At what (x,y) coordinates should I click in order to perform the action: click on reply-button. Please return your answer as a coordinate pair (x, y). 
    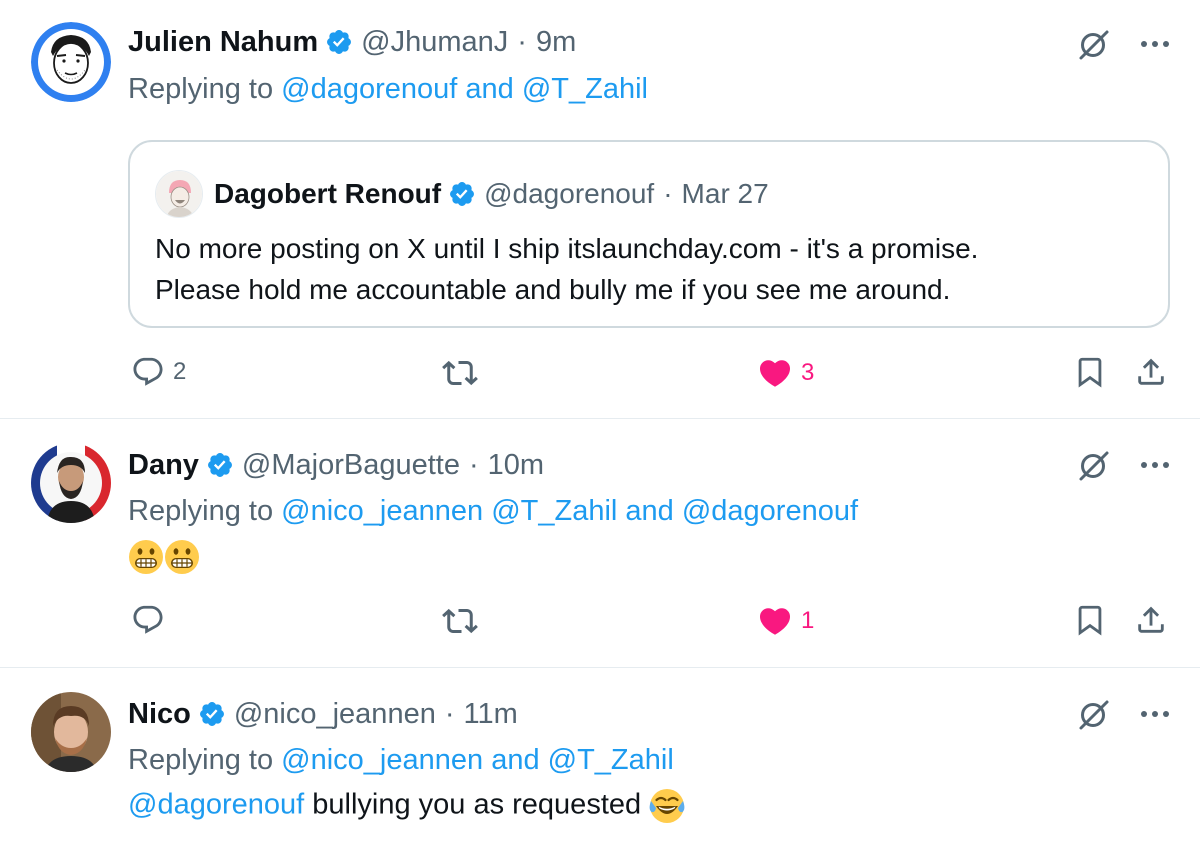
    Looking at the image, I should click on (148, 620).